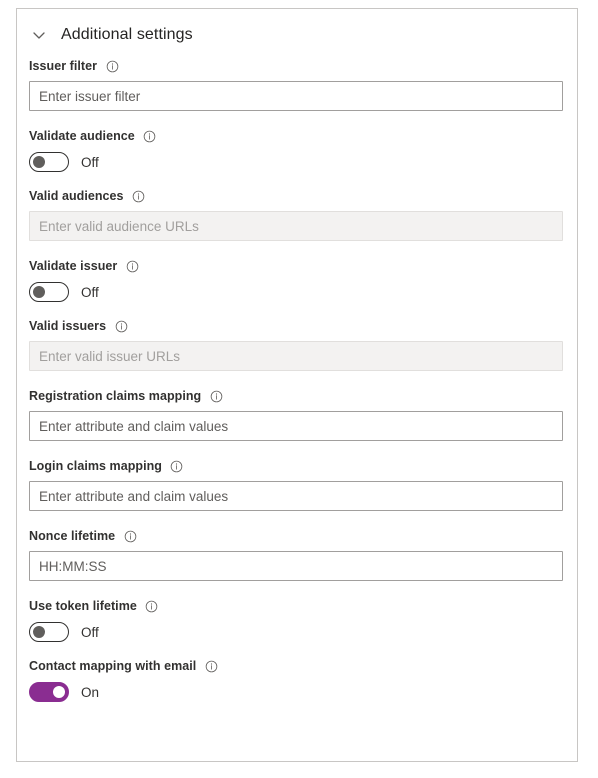  I want to click on field-validate-issuer: Validate issuer Off, so click(297, 280).